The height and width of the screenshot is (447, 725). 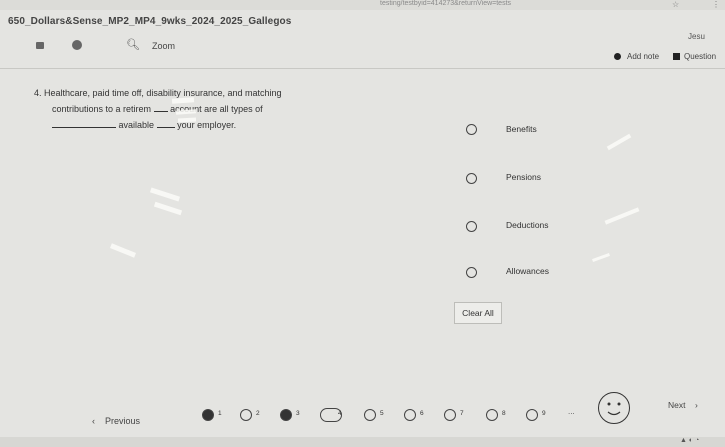 What do you see at coordinates (123, 421) in the screenshot?
I see `previous-label: Previous` at bounding box center [123, 421].